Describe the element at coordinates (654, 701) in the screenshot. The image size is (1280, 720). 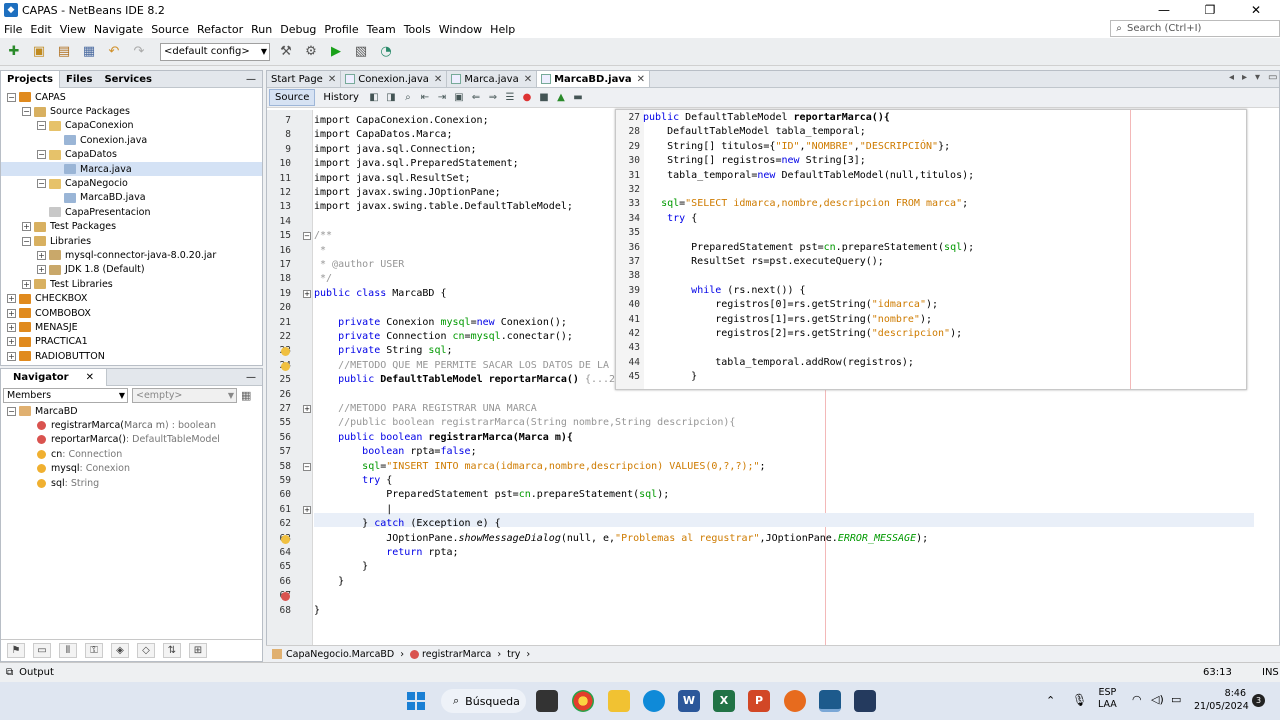
I see `edge-icon` at that location.